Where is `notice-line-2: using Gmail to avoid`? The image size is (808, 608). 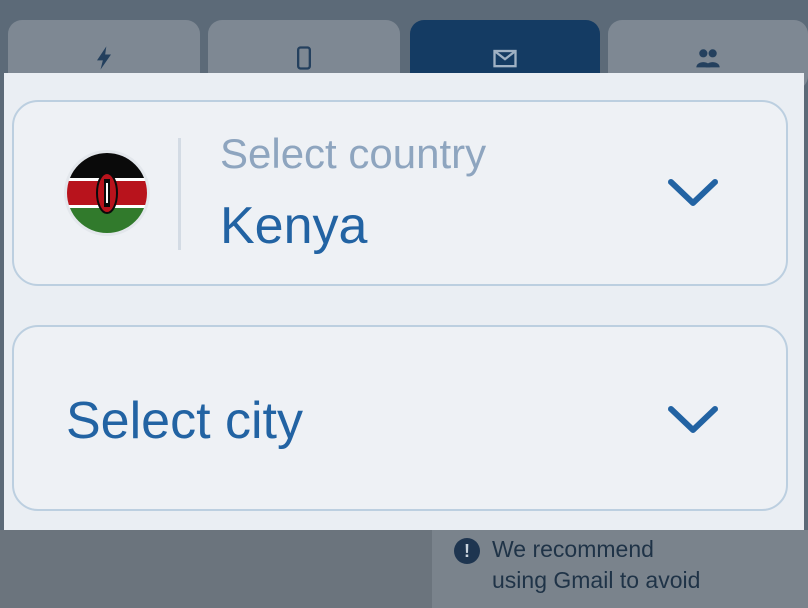
notice-line-2: using Gmail to avoid is located at coordinates (596, 580).